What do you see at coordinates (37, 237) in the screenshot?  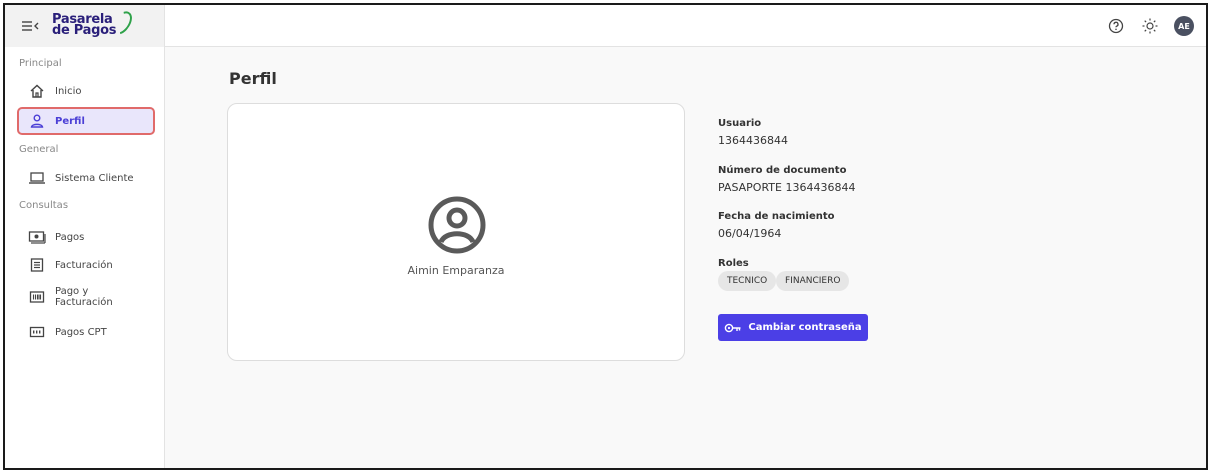 I see `cash-icon` at bounding box center [37, 237].